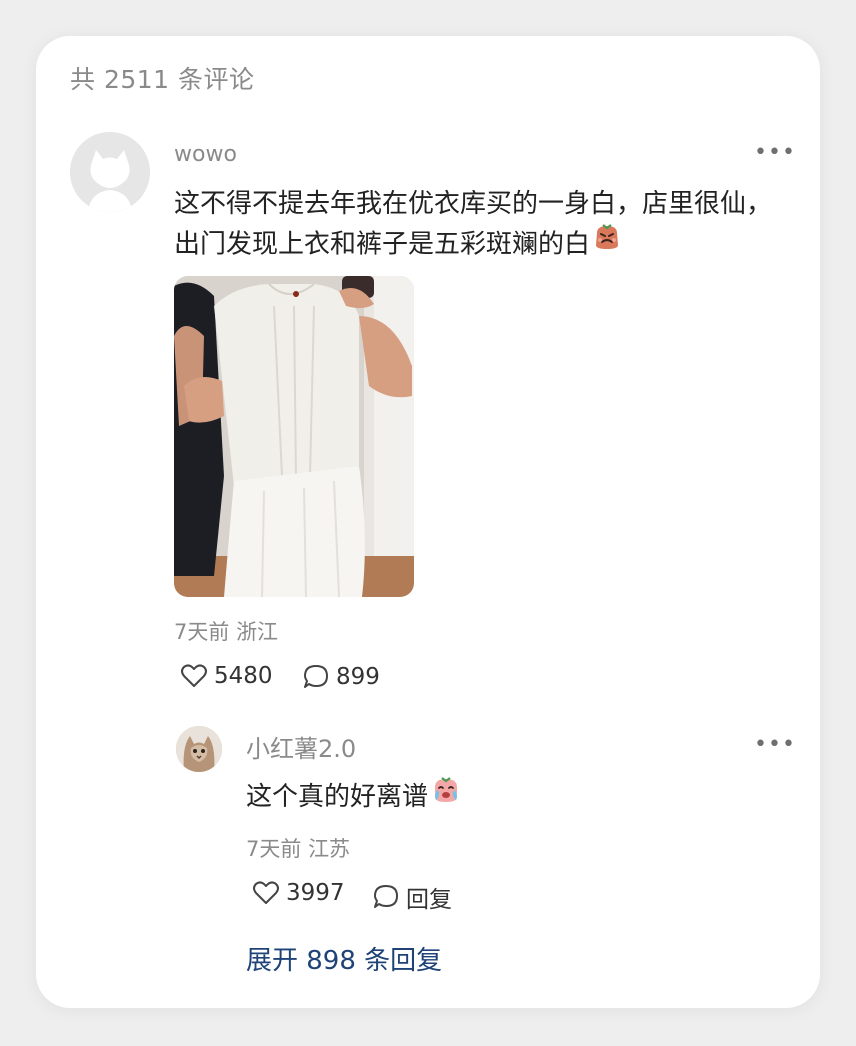 The height and width of the screenshot is (1046, 856). I want to click on reply-avatar, so click(199, 749).